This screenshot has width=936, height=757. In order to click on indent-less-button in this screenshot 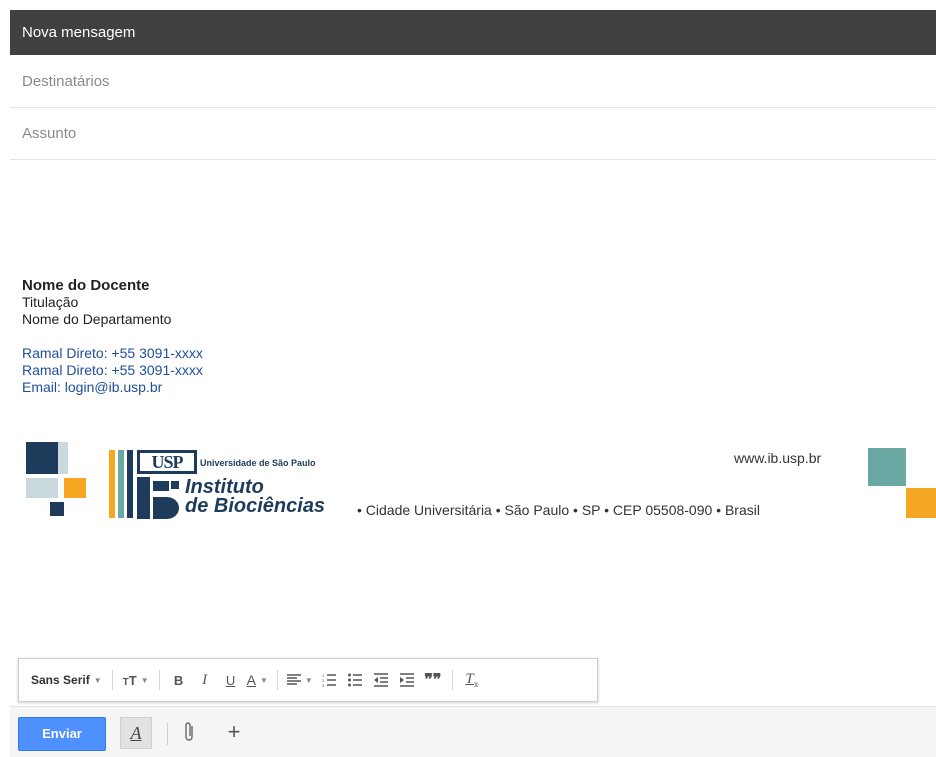, I will do `click(381, 680)`.